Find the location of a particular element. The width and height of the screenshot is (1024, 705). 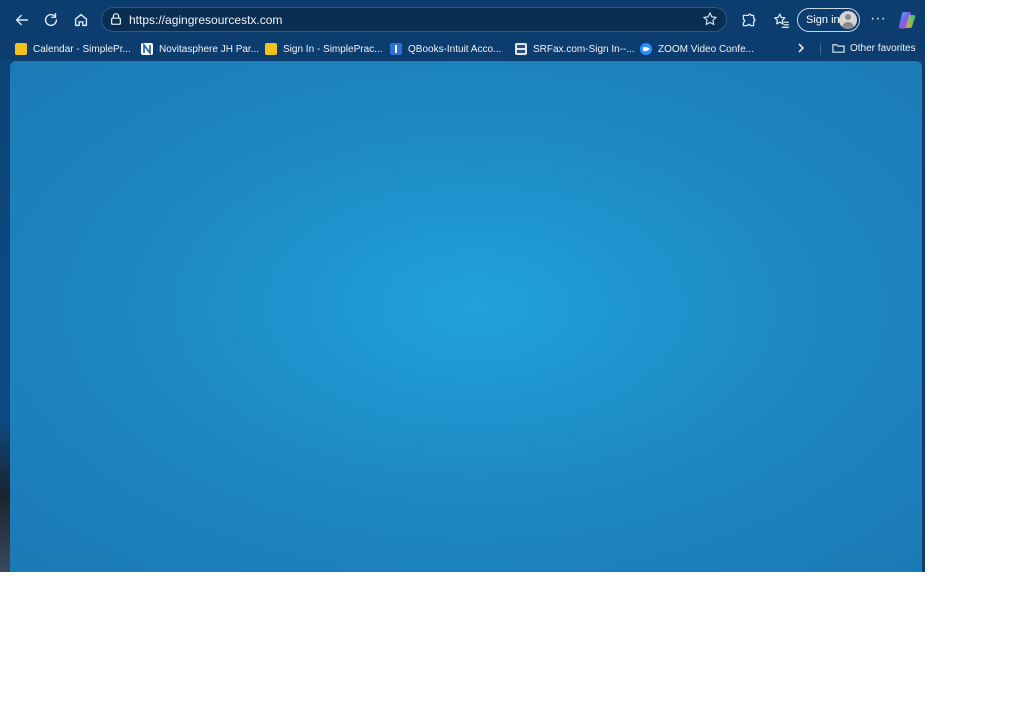

home-icon is located at coordinates (81, 20).